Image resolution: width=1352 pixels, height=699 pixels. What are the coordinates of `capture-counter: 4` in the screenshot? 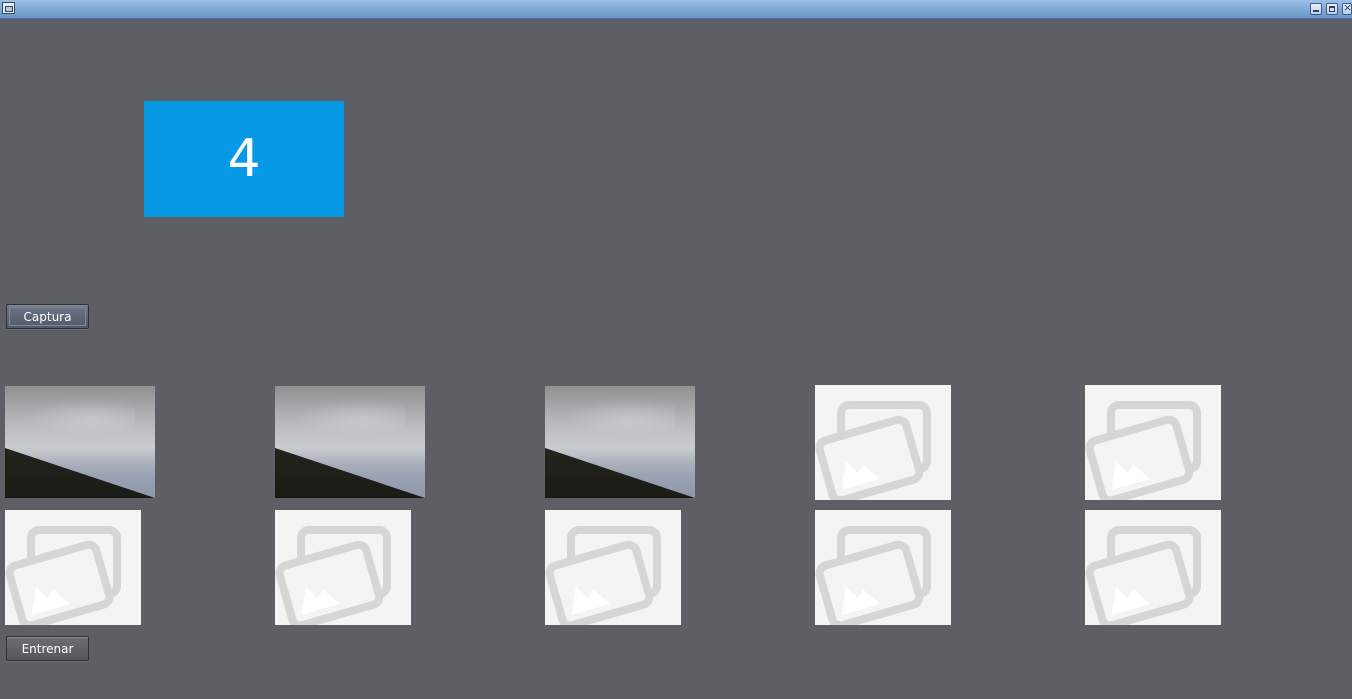 It's located at (244, 159).